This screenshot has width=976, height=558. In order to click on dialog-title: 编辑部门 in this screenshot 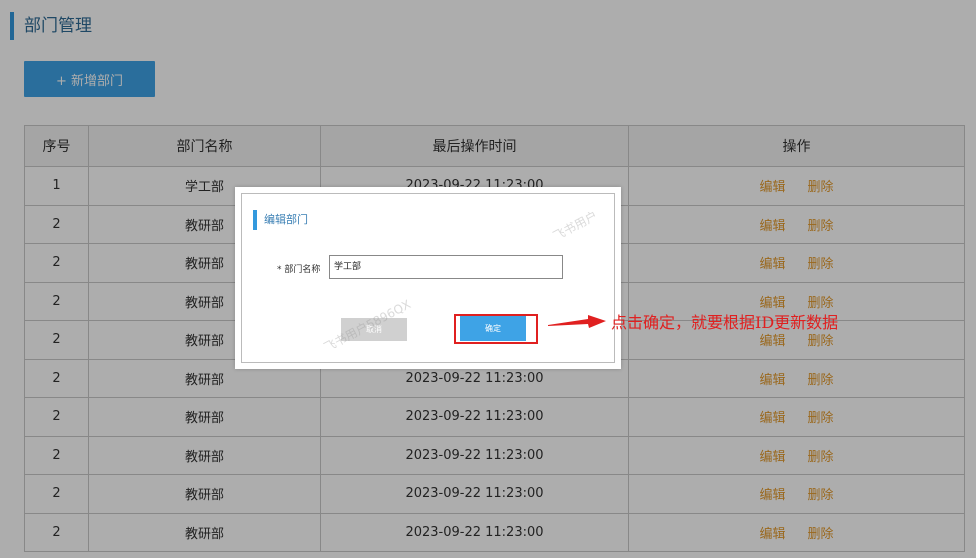, I will do `click(280, 220)`.